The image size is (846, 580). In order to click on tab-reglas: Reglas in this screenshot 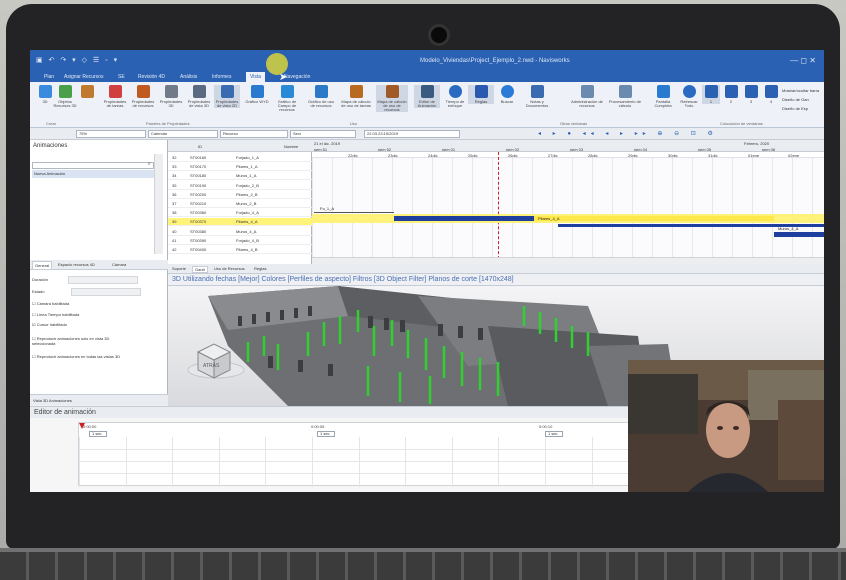, I will do `click(260, 268)`.